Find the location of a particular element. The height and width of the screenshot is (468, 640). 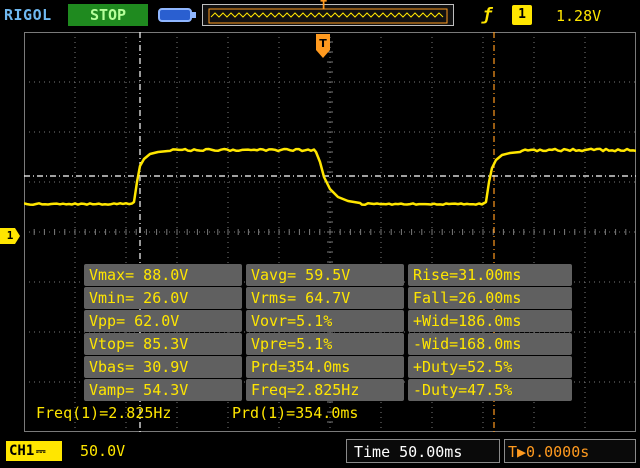

measurement-row: Vbas= 30.9V Prd=354.0ms +Duty=52.5% is located at coordinates (328, 367).